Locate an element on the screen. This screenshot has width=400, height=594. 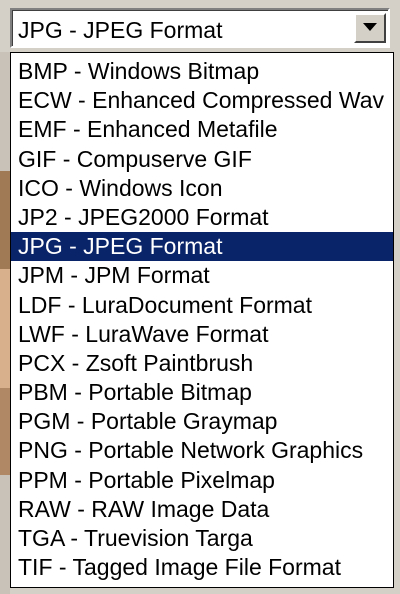
combobox-selected-value: JPG - JPEG Format is located at coordinates (120, 30).